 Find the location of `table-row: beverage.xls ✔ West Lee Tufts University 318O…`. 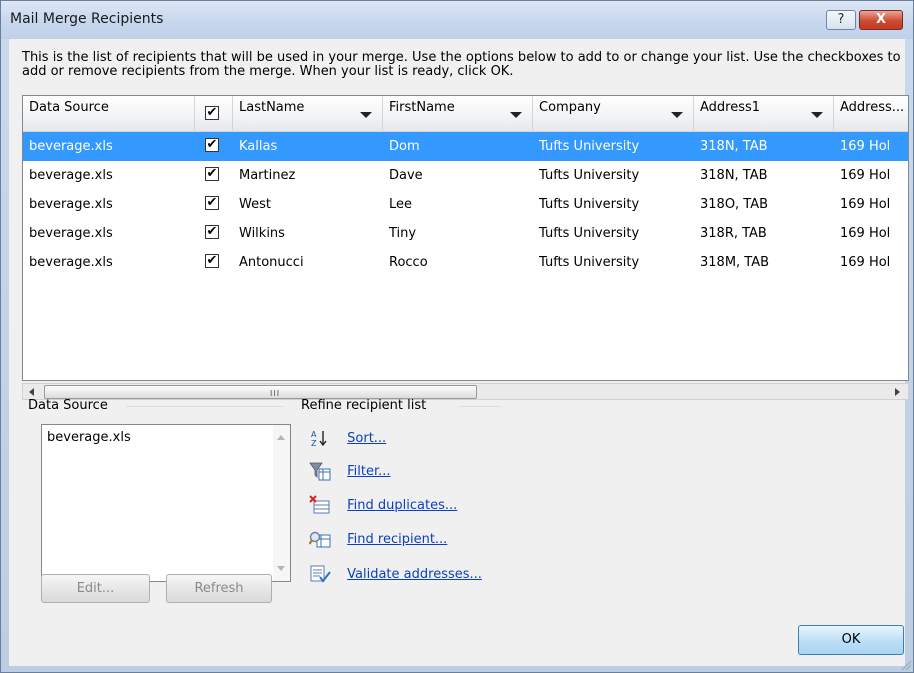

table-row: beverage.xls ✔ West Lee Tufts University 318O… is located at coordinates (465, 204).